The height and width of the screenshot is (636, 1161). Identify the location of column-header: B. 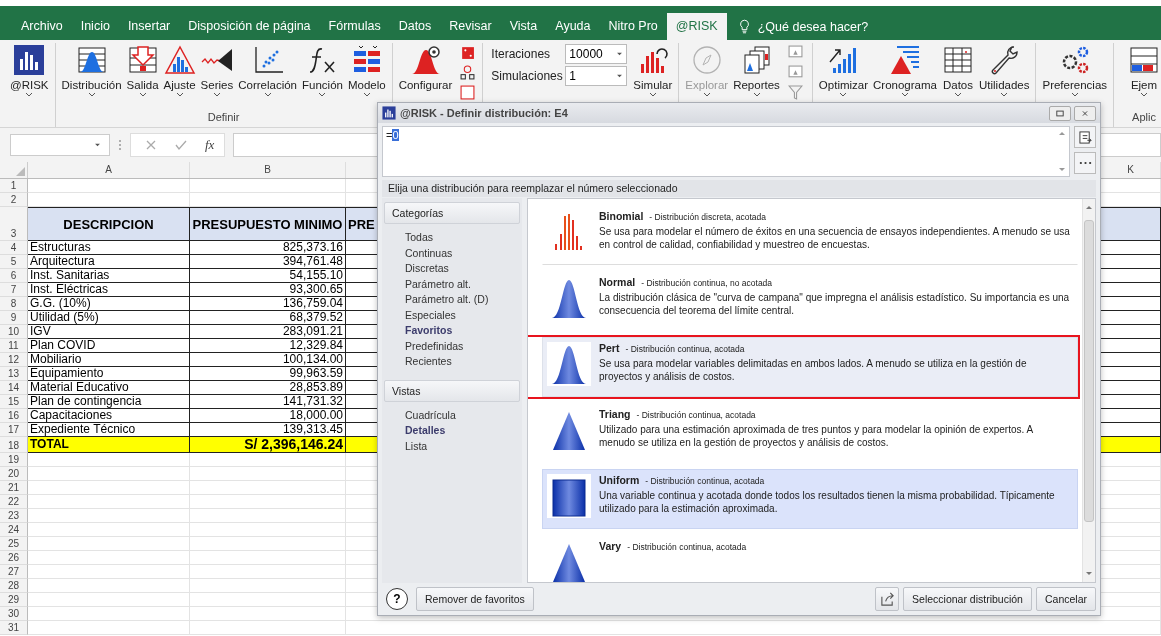
(268, 170).